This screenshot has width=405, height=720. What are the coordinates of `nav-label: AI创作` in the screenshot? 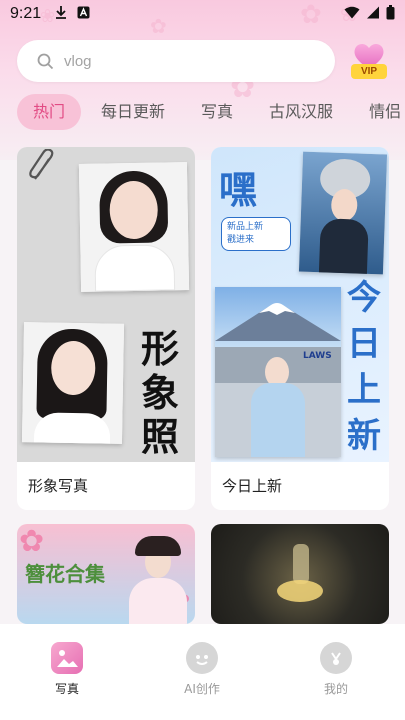 It's located at (202, 689).